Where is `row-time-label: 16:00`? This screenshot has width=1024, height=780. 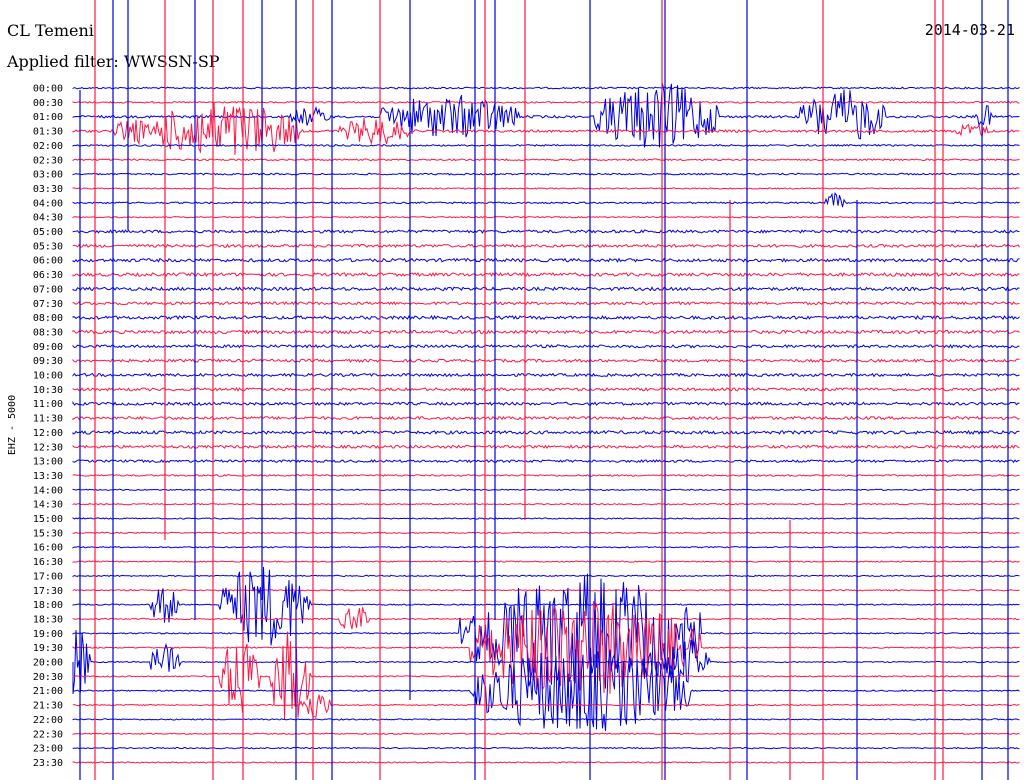 row-time-label: 16:00 is located at coordinates (48, 548).